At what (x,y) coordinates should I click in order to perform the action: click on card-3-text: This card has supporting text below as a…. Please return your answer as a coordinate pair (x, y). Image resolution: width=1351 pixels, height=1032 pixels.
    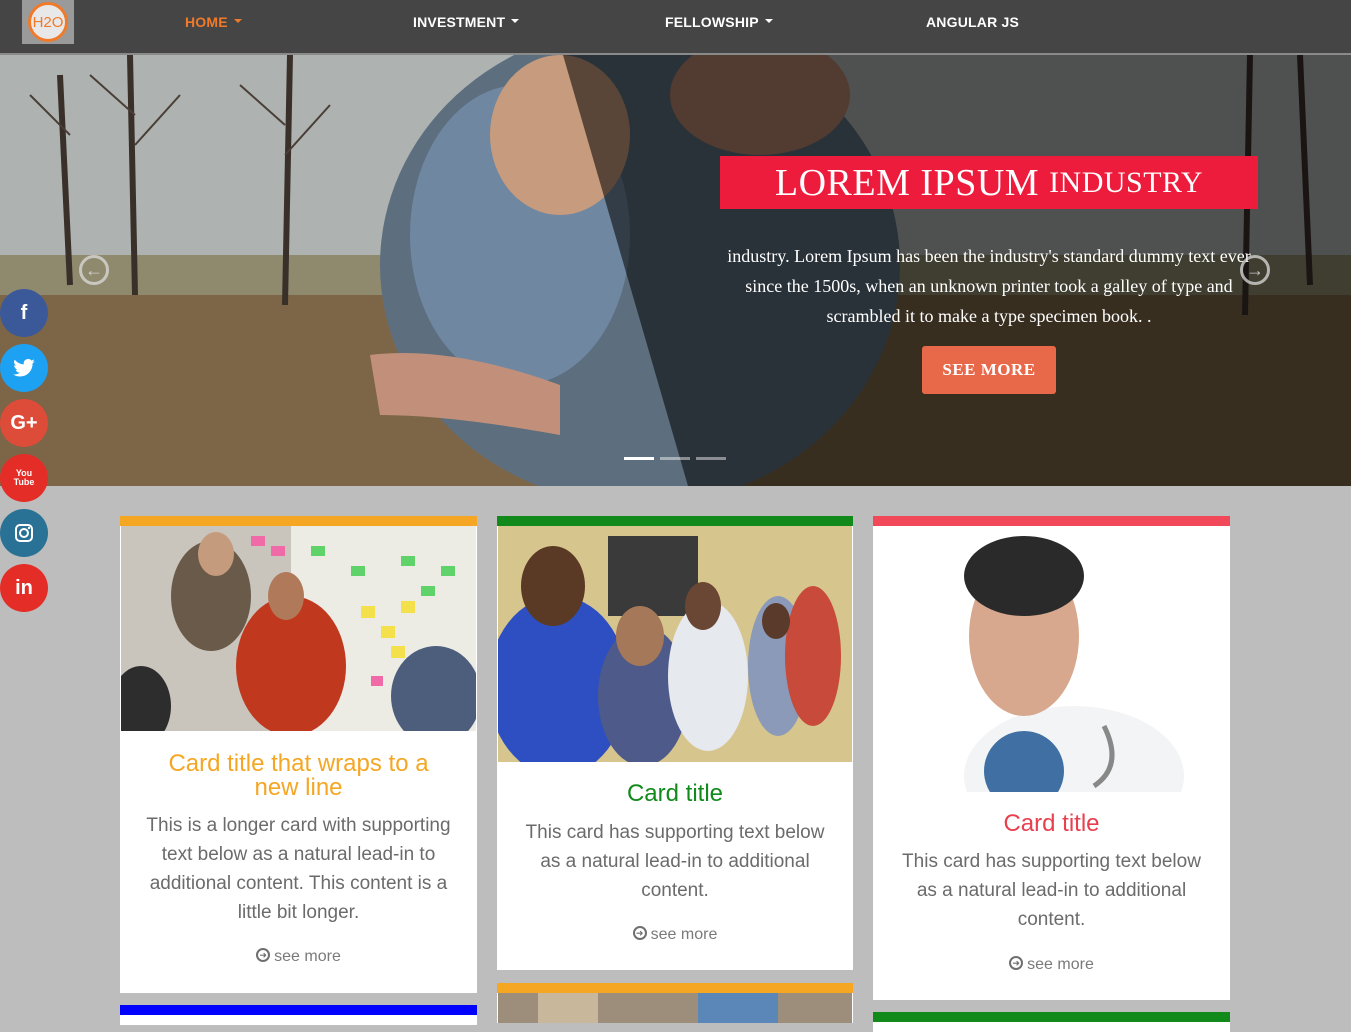
    Looking at the image, I should click on (1051, 890).